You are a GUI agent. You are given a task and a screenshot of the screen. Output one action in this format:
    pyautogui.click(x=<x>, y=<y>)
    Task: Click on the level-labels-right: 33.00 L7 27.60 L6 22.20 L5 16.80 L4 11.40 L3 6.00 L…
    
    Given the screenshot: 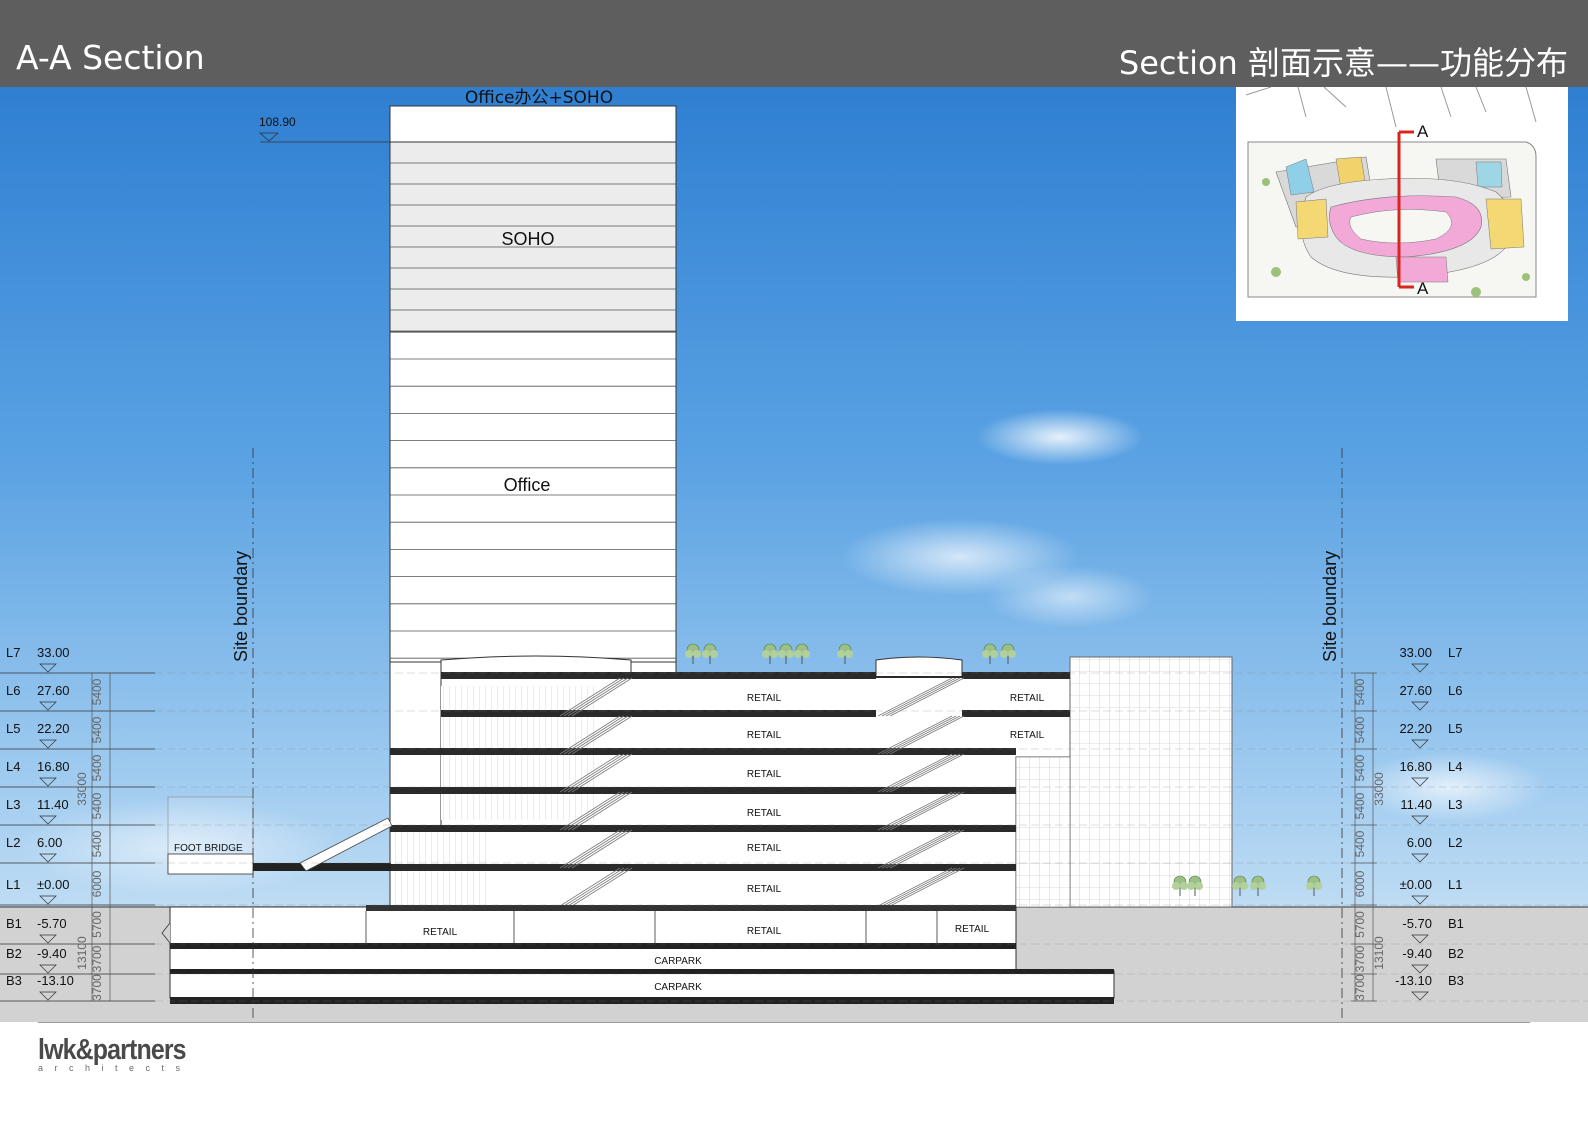 What is the action you would take?
    pyautogui.click(x=1429, y=823)
    